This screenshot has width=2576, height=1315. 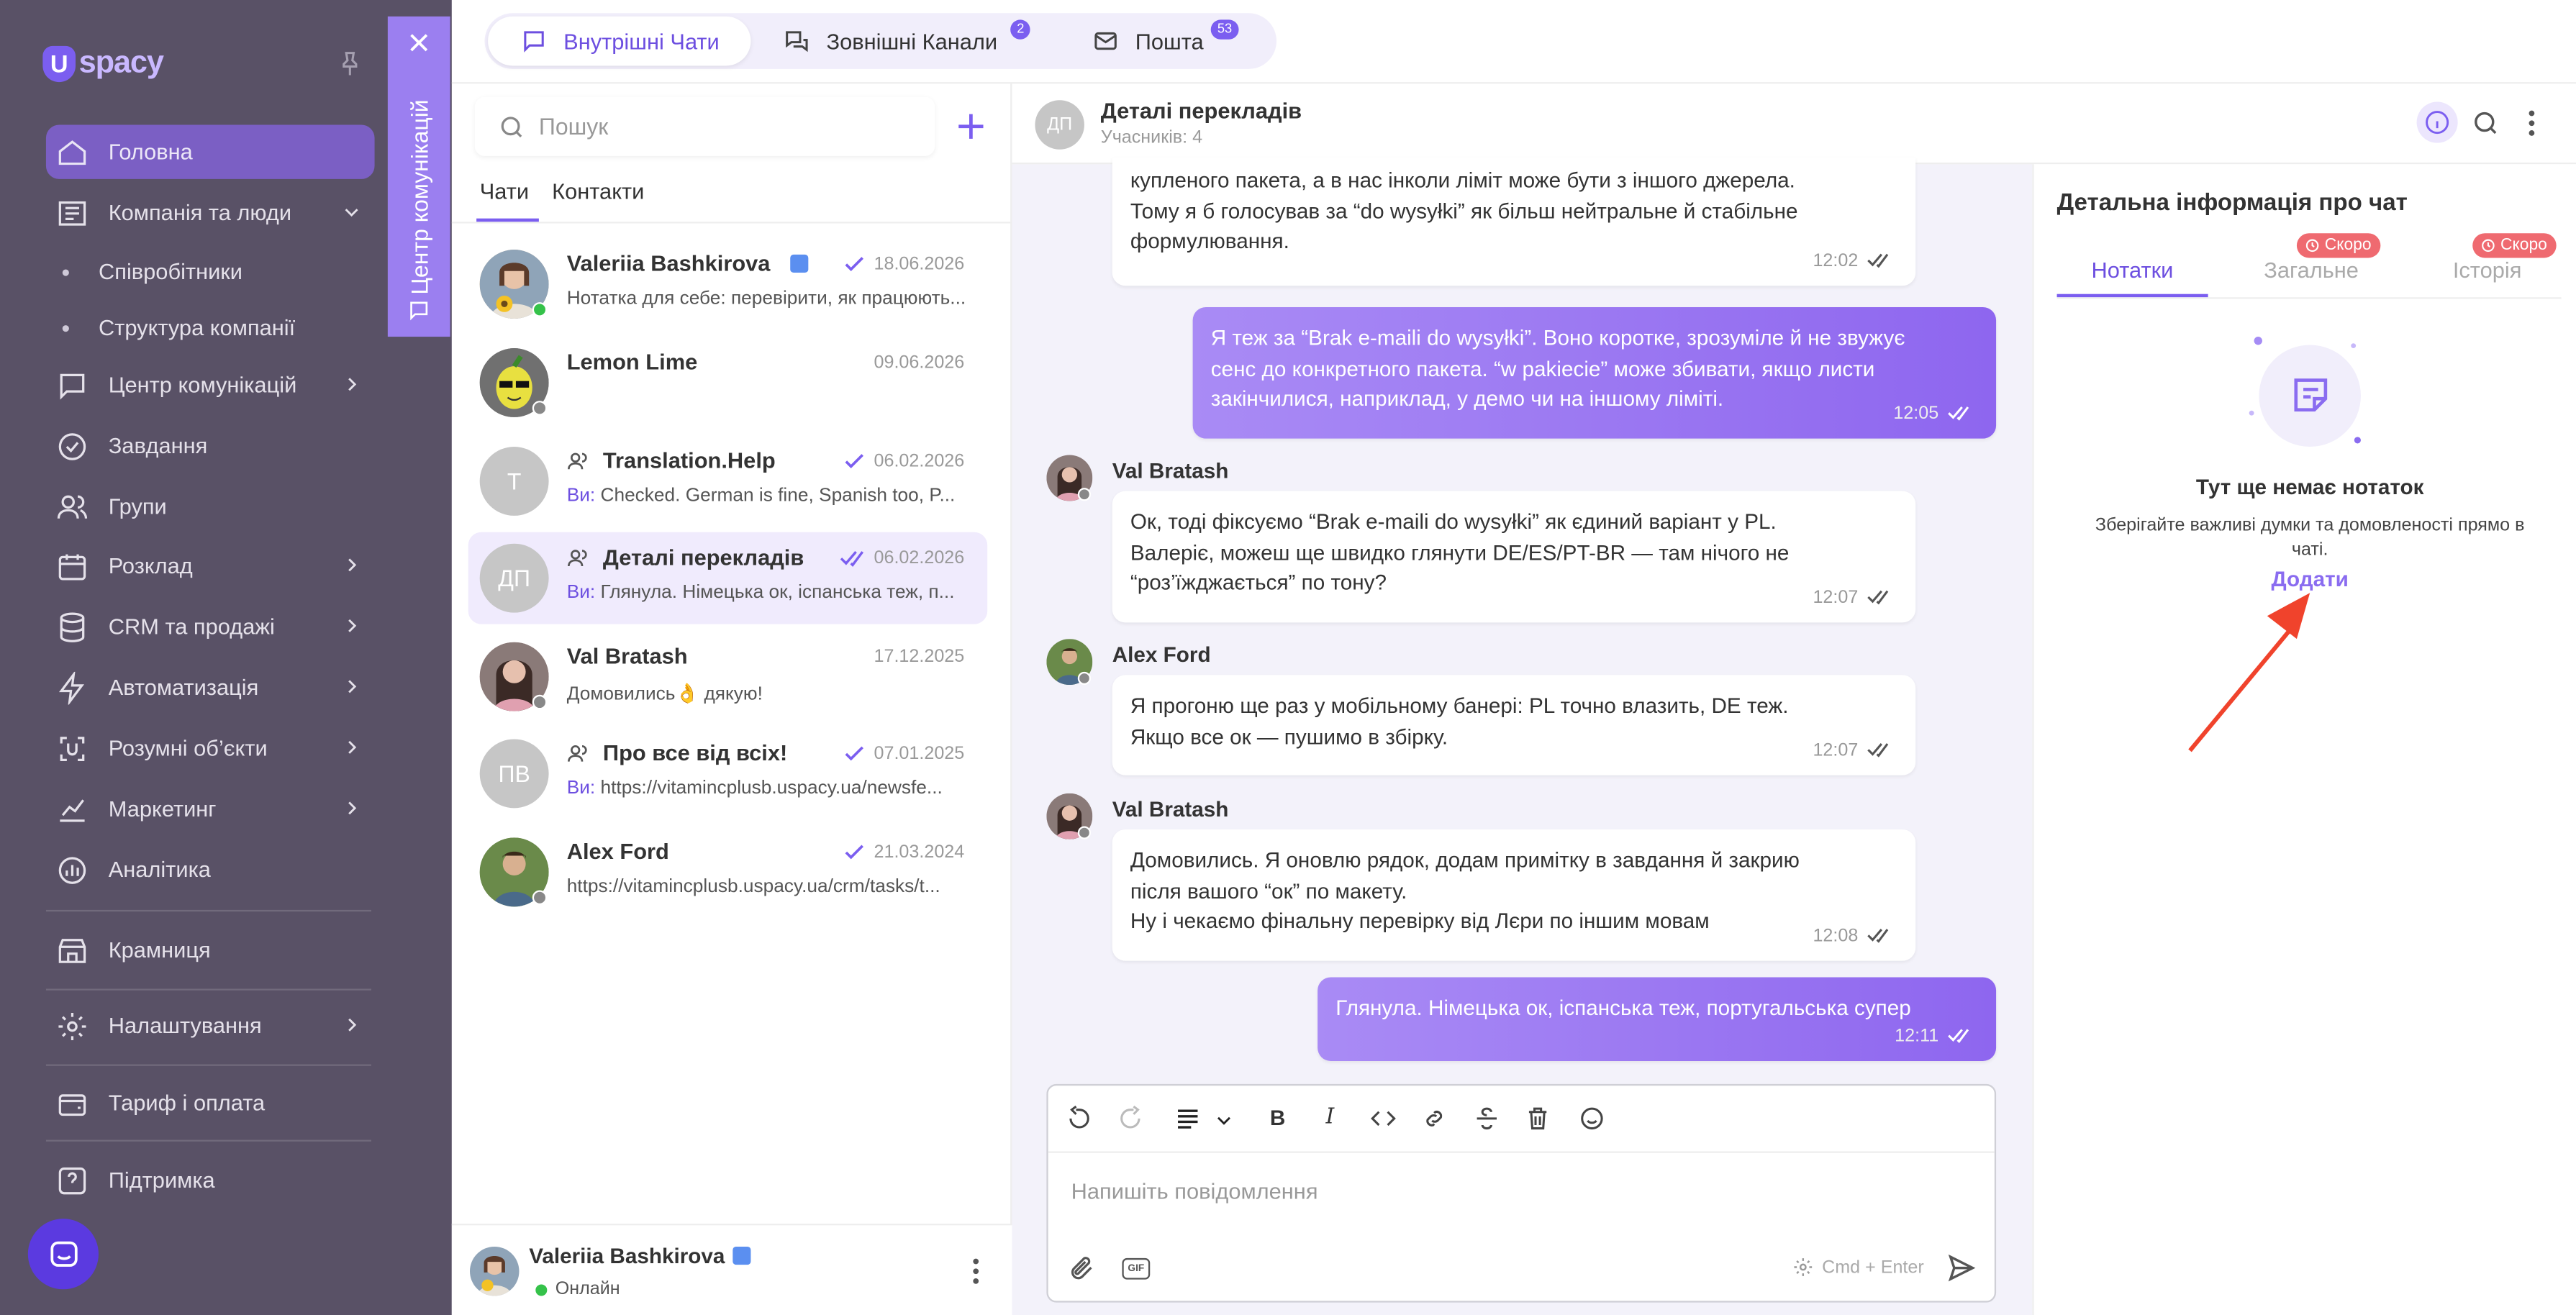 I want to click on close-icon, so click(x=419, y=43).